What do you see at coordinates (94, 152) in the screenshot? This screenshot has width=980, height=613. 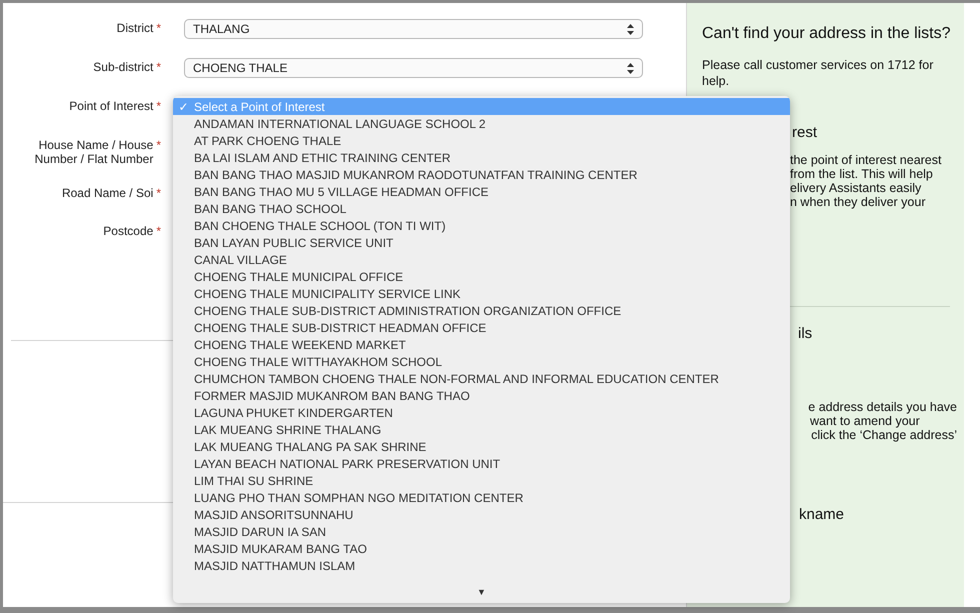 I see `field-label: House Name / House Number / Flat Number` at bounding box center [94, 152].